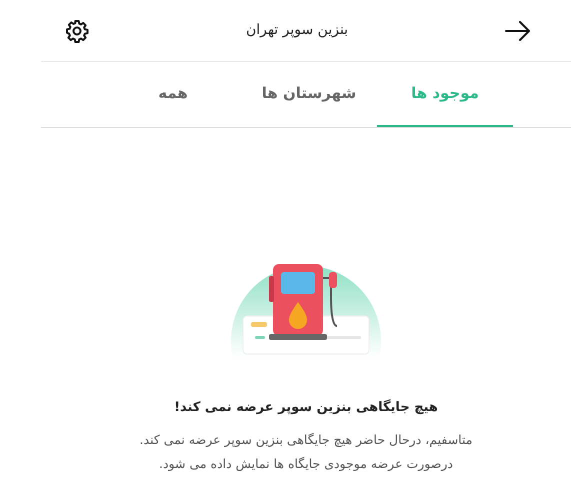  What do you see at coordinates (518, 30) in the screenshot?
I see `back-arrow-icon` at bounding box center [518, 30].